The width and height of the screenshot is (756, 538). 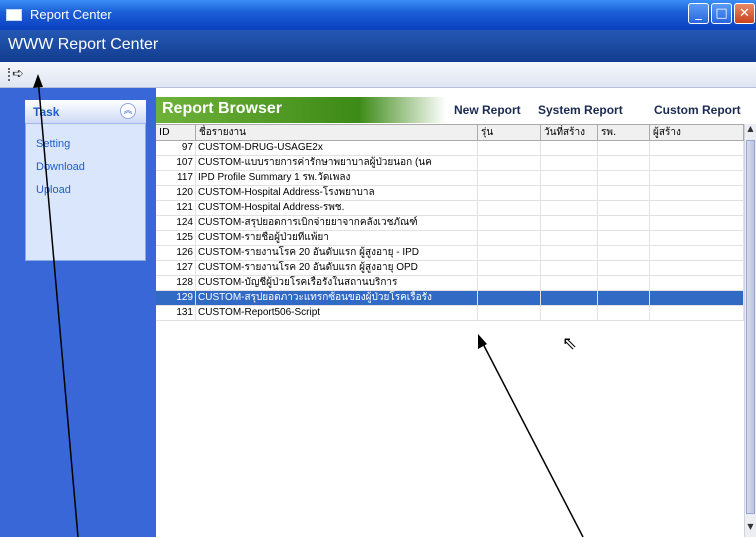 What do you see at coordinates (337, 238) in the screenshot?
I see `cell-report-name: CUSTOM-รายชื่อผู้ป่วยที่แพ้ยา` at bounding box center [337, 238].